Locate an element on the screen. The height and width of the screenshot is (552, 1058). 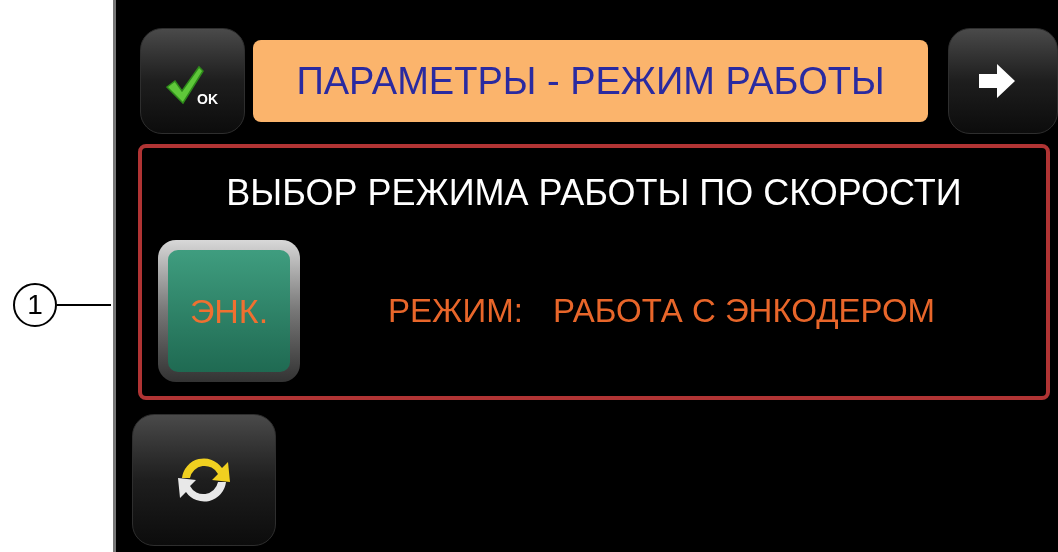
callout-number: 1 is located at coordinates (35, 305).